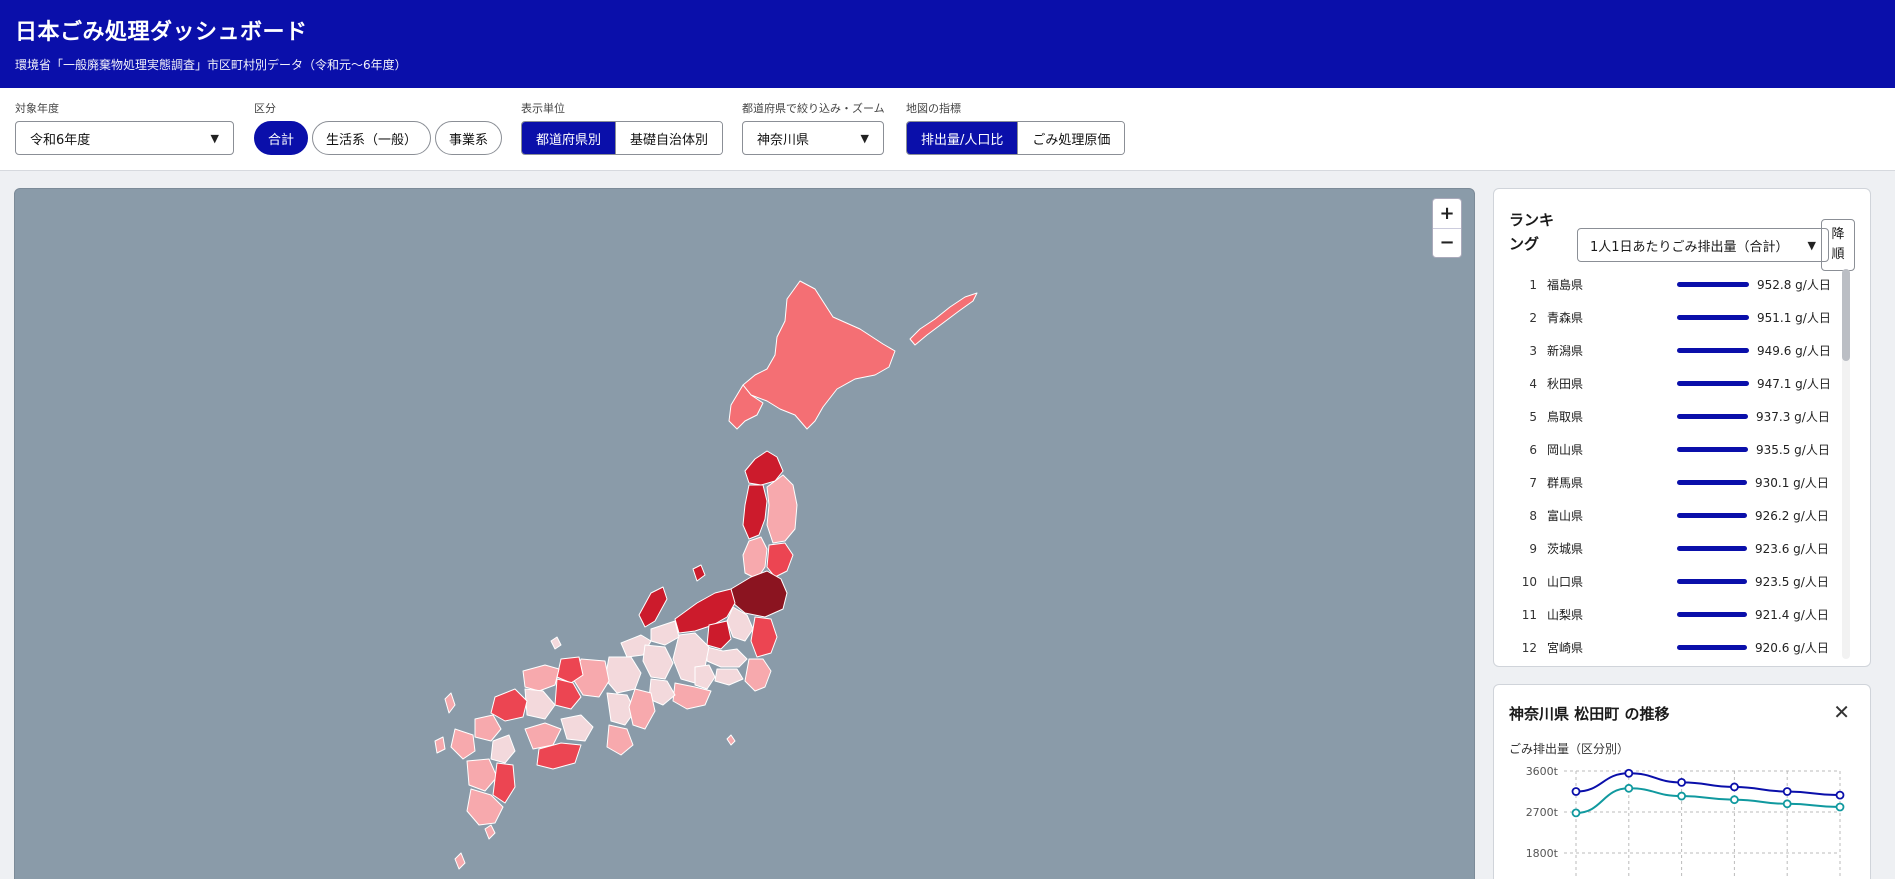  Describe the element at coordinates (1676, 350) in the screenshot. I see `ranking-row: 3 新潟県 949.6 g/人日` at that location.